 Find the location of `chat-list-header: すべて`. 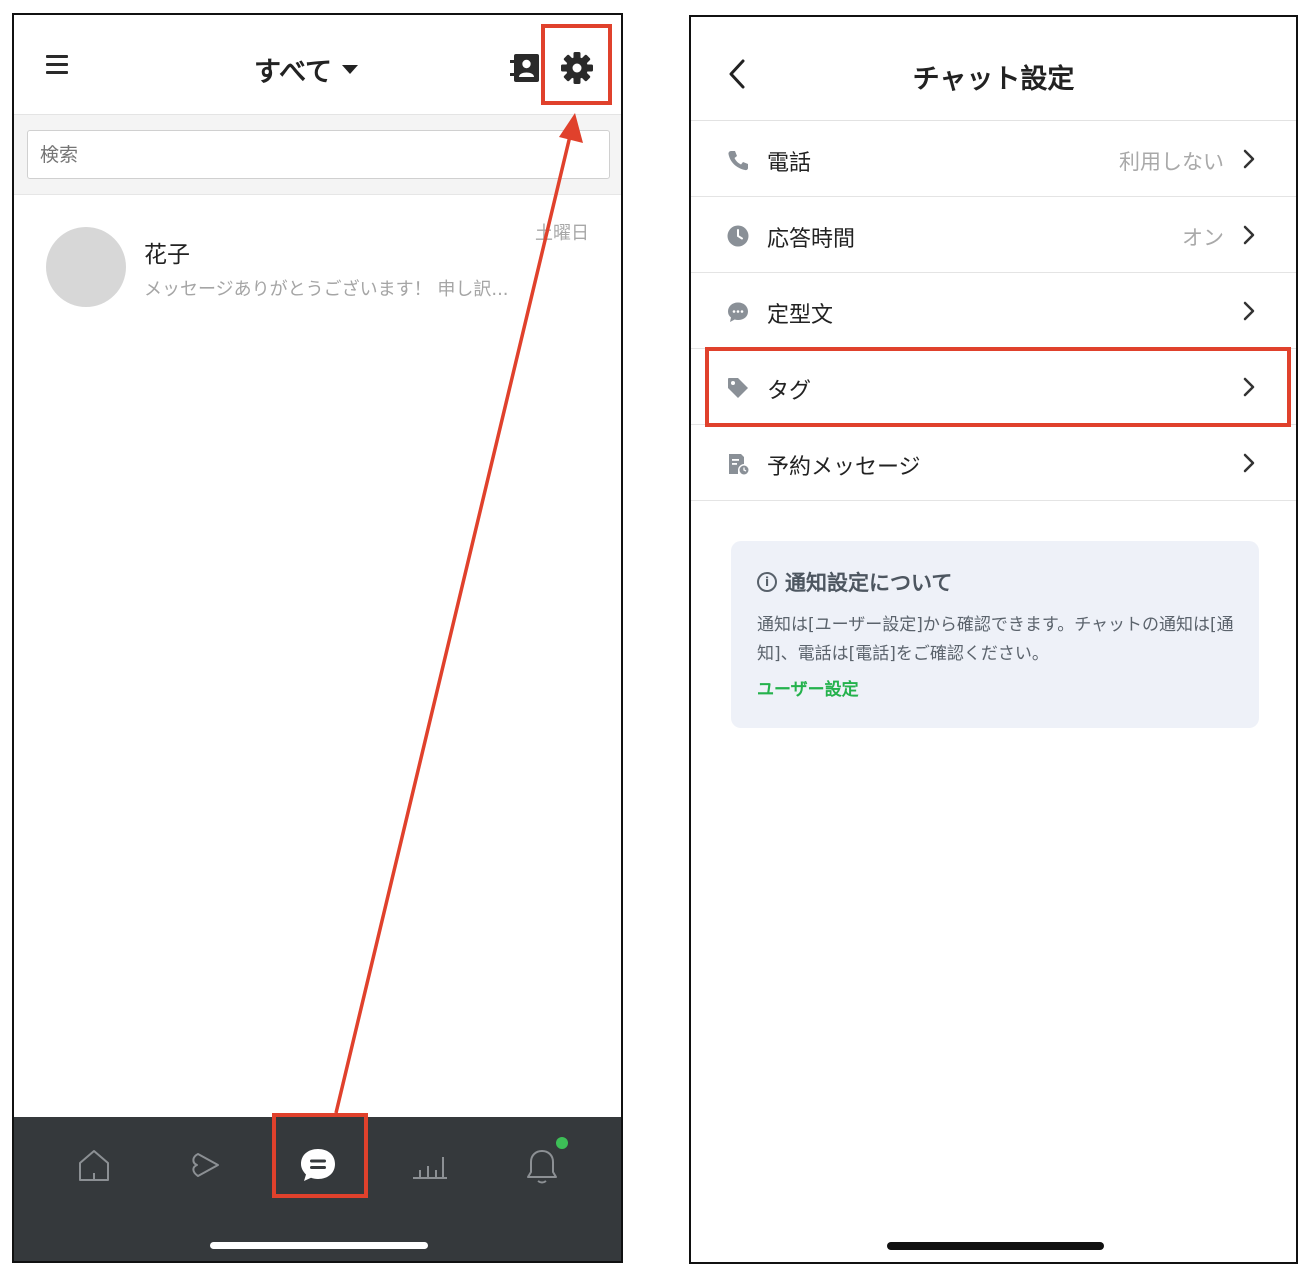

chat-list-header: すべて is located at coordinates (317, 65).